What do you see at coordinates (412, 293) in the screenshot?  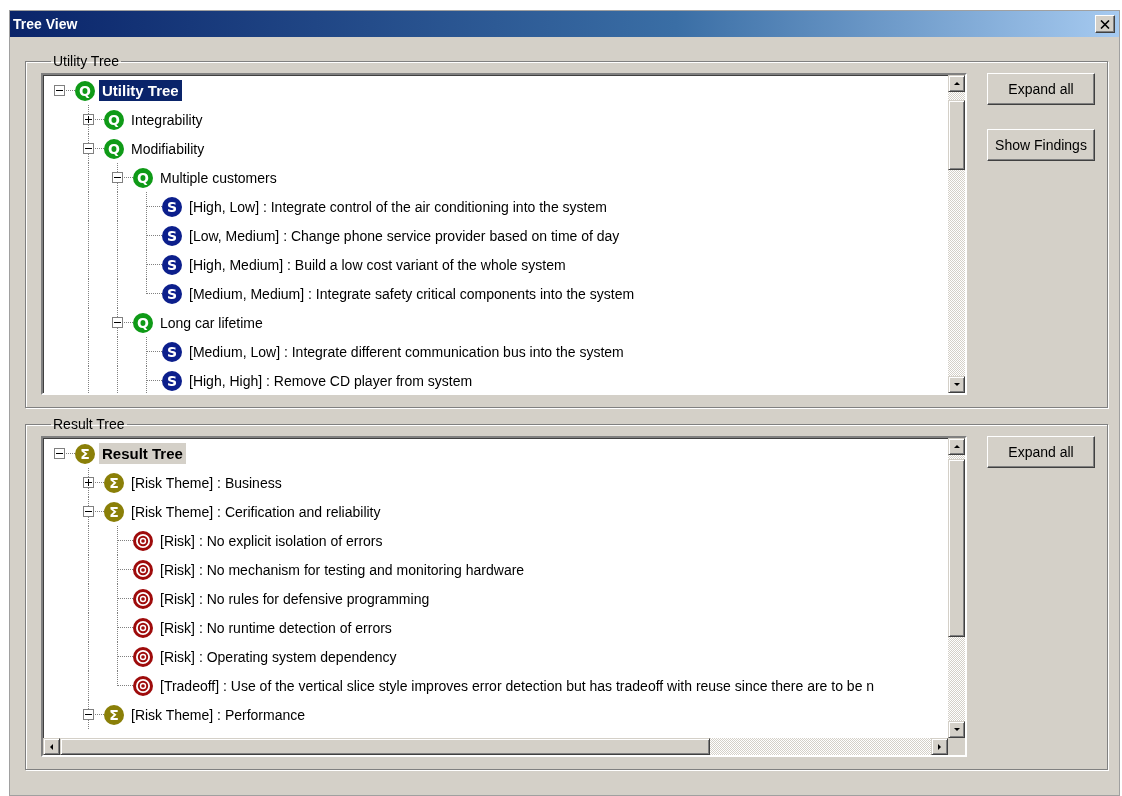 I see `tree-node-label: [Medium, Medium] : Integrate safety critical components into the system` at bounding box center [412, 293].